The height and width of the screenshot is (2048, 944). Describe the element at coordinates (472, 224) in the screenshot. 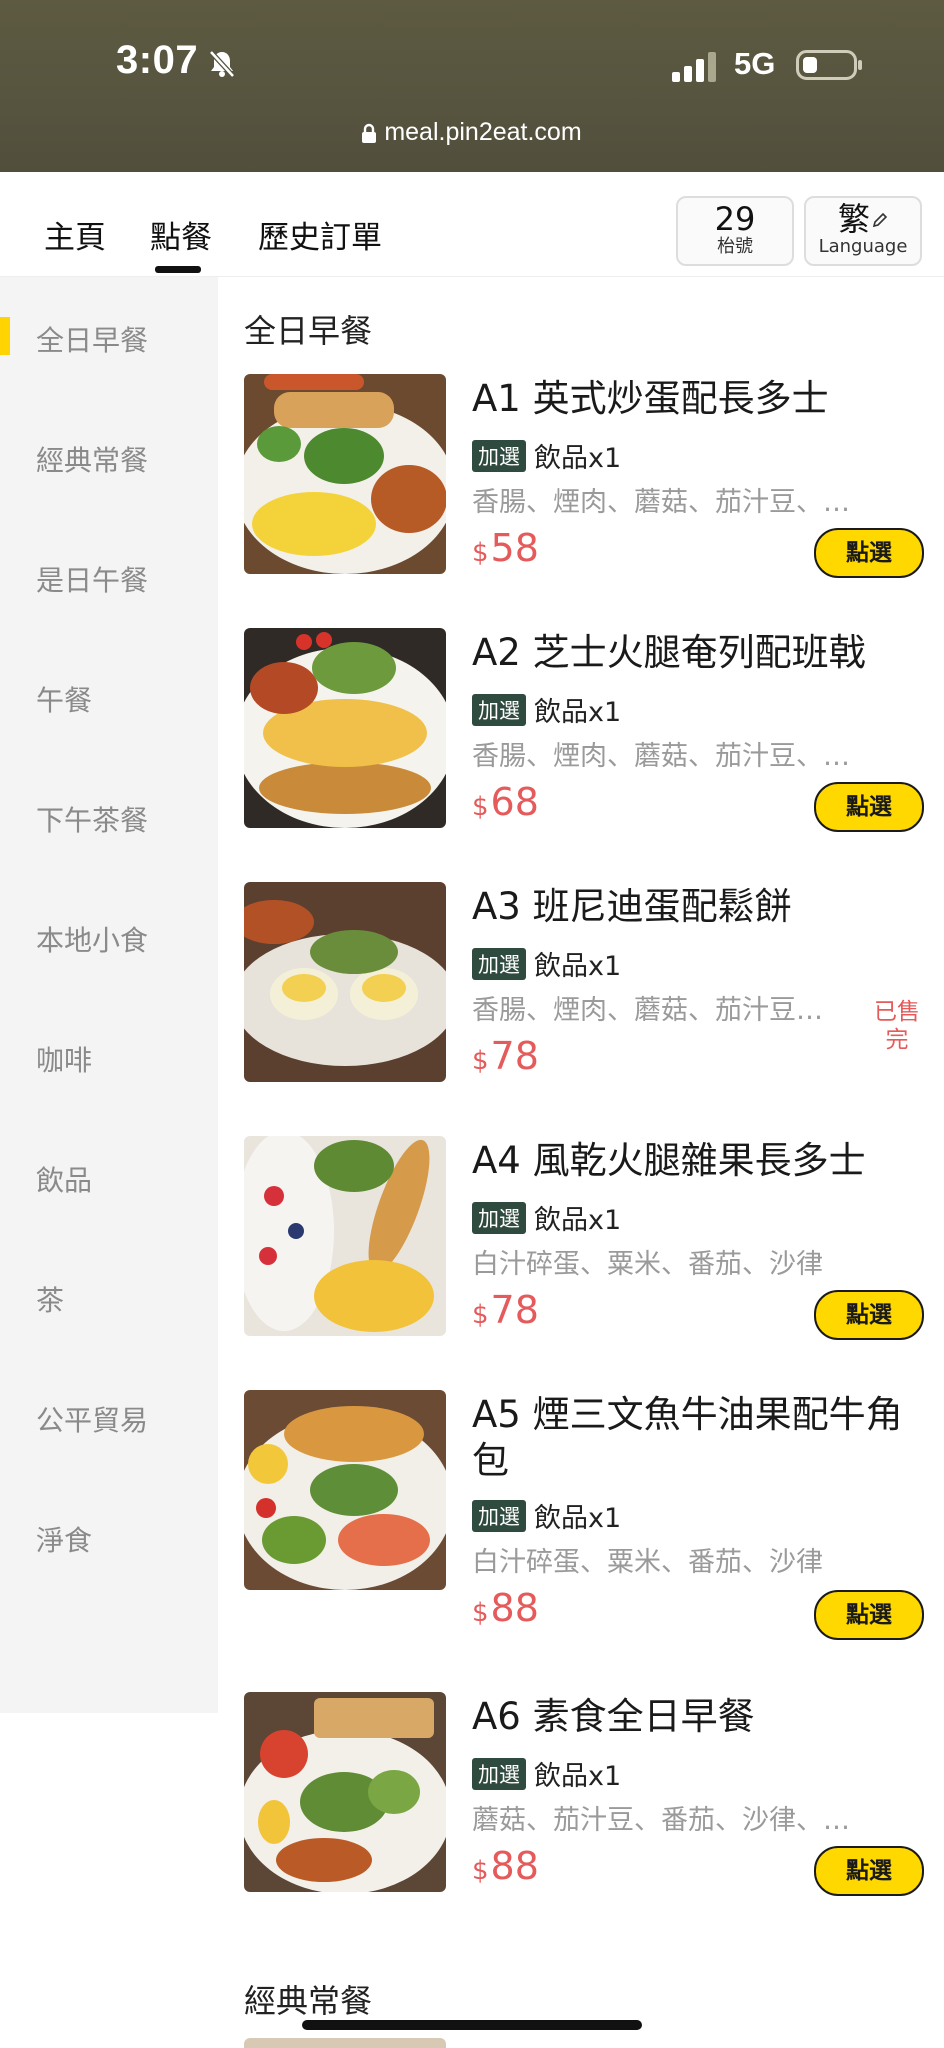

I see `top-nav: 主頁 點餐 歷史訂單 29 枱號 繁 Language` at that location.